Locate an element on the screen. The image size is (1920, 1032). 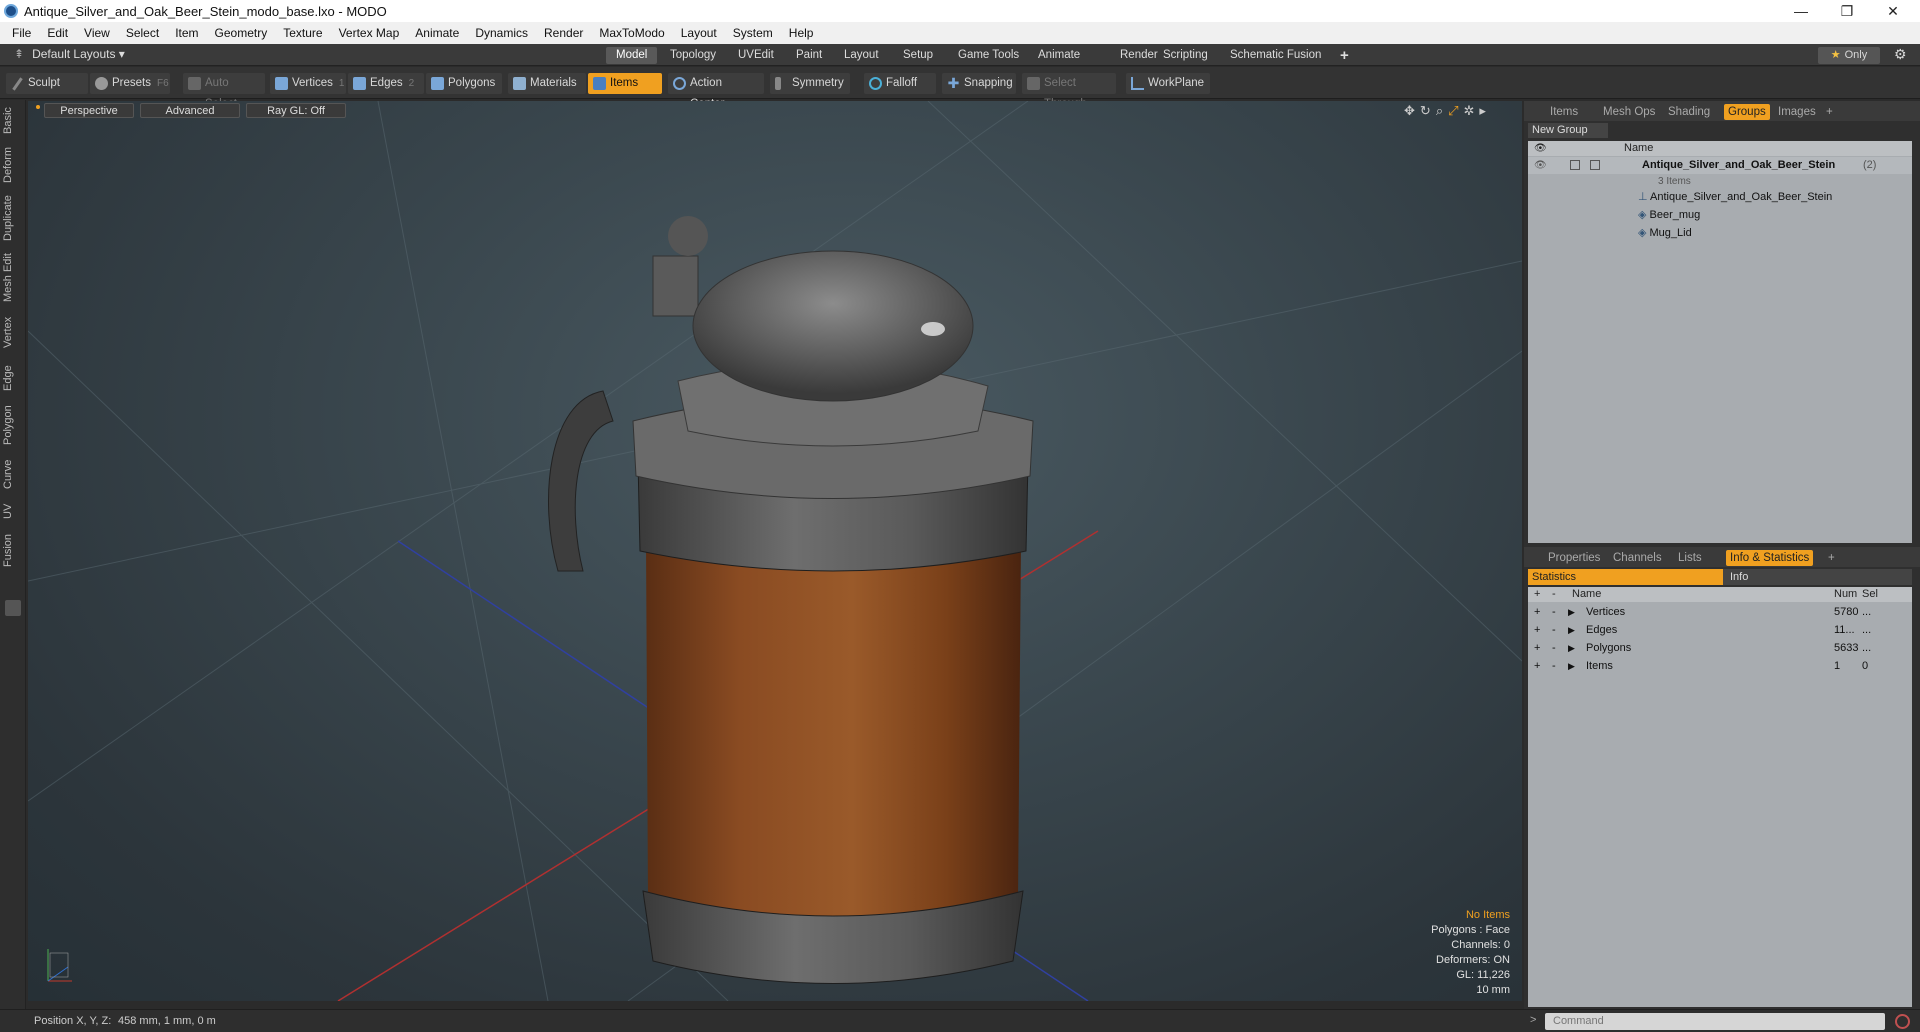
sculpt-button: Sculpt is located at coordinates (47, 83).